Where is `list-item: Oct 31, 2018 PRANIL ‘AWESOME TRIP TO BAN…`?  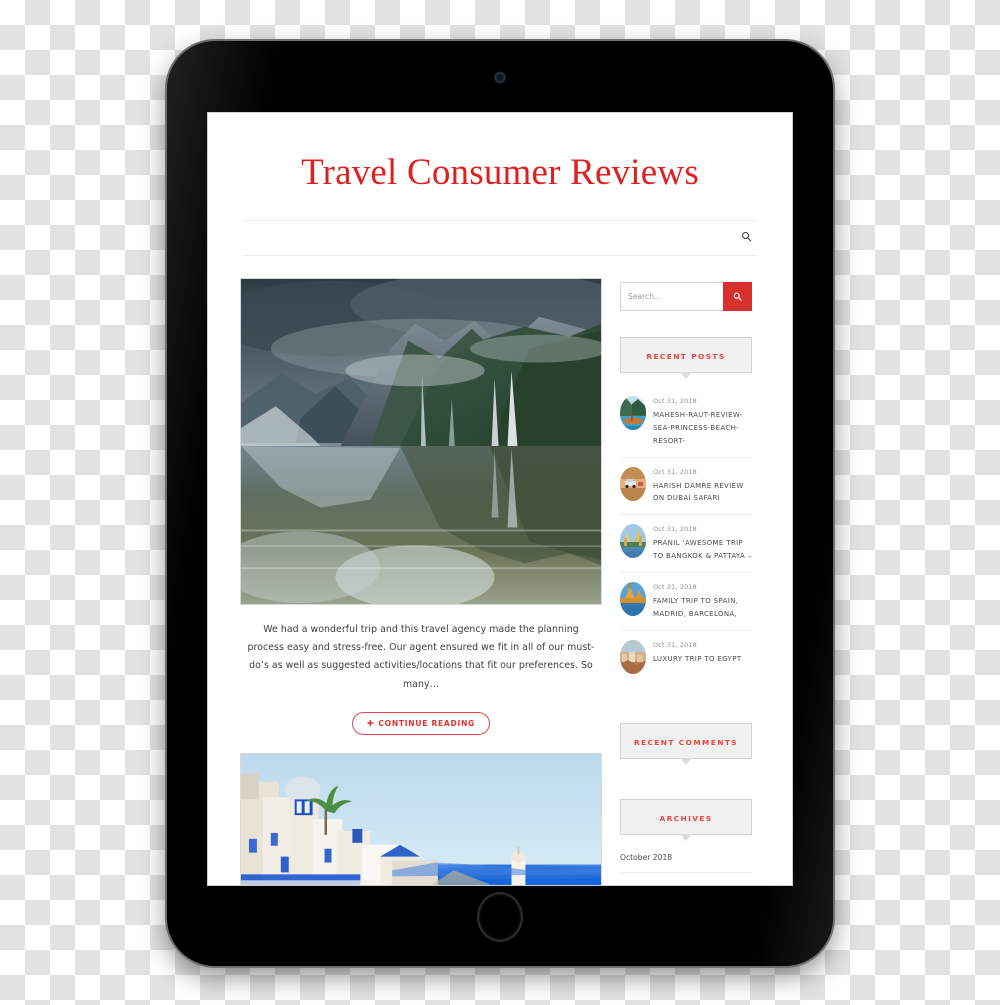 list-item: Oct 31, 2018 PRANIL ‘AWESOME TRIP TO BAN… is located at coordinates (686, 544).